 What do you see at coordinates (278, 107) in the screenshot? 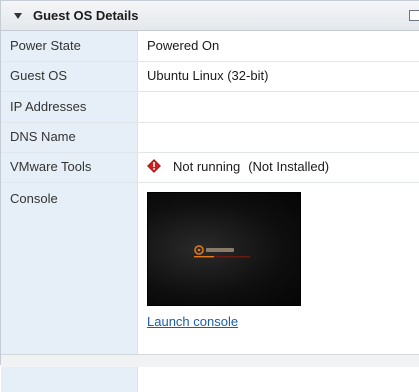
I see `ip-addresses-value` at bounding box center [278, 107].